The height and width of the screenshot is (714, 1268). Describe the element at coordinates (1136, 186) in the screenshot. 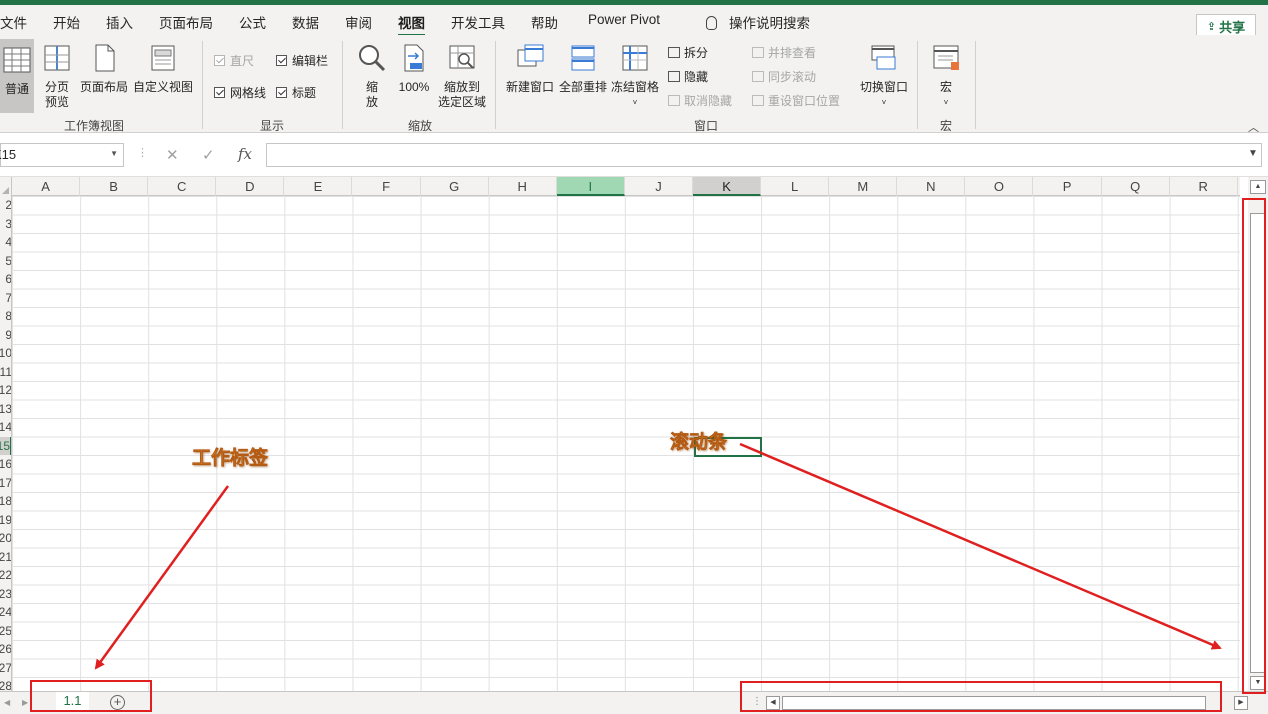

I see `column-header-q: Q` at that location.